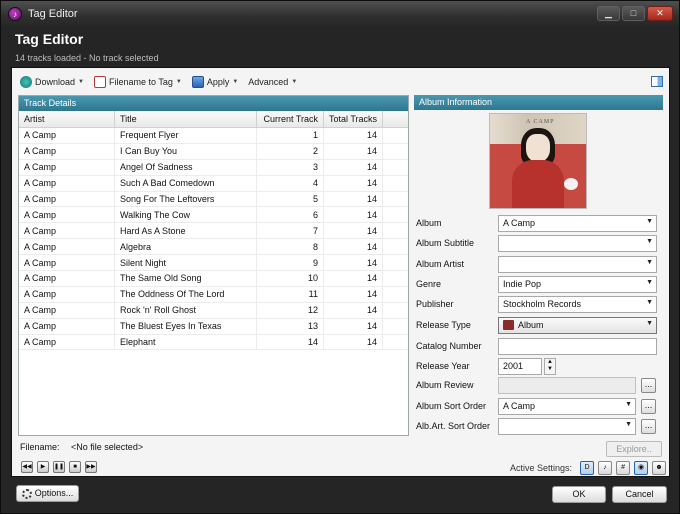 This screenshot has height=514, width=680. I want to click on table-row: A Camp Frequent Flyer 1 14, so click(213, 136).